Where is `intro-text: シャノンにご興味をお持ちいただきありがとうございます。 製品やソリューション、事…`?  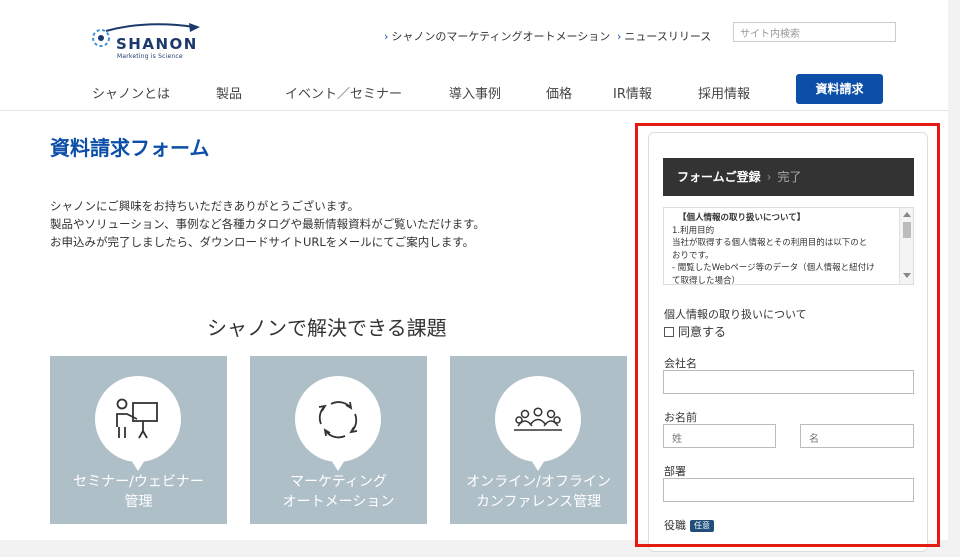 intro-text: シャノンにご興味をお持ちいただきありがとうございます。 製品やソリューション、事… is located at coordinates (267, 224).